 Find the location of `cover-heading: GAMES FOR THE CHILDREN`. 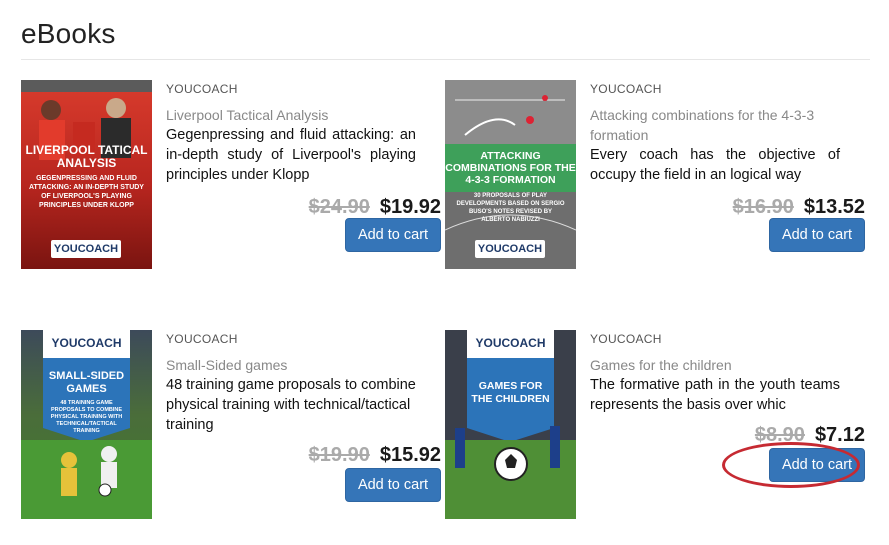

cover-heading: GAMES FOR THE CHILDREN is located at coordinates (510, 392).